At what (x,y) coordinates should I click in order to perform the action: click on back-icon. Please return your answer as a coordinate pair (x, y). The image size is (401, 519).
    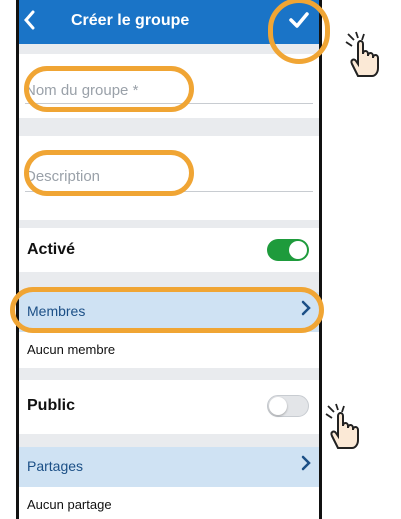
    Looking at the image, I should click on (29, 23).